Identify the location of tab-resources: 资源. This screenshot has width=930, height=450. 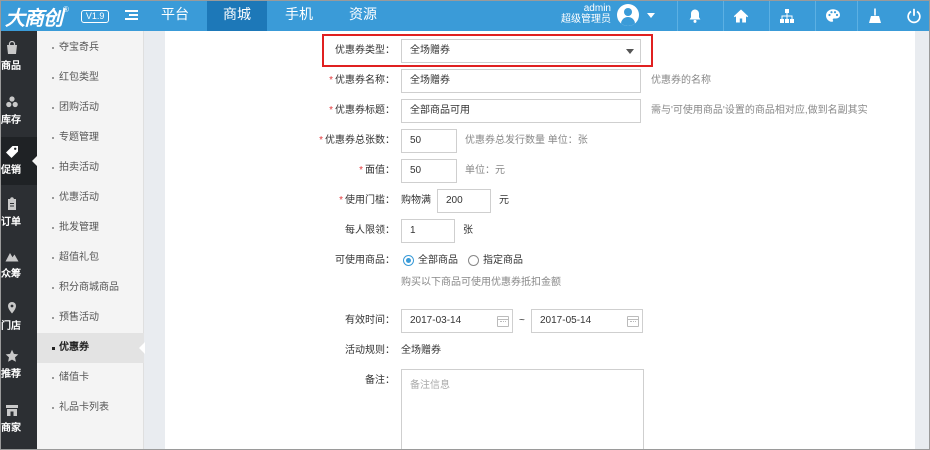
(363, 16).